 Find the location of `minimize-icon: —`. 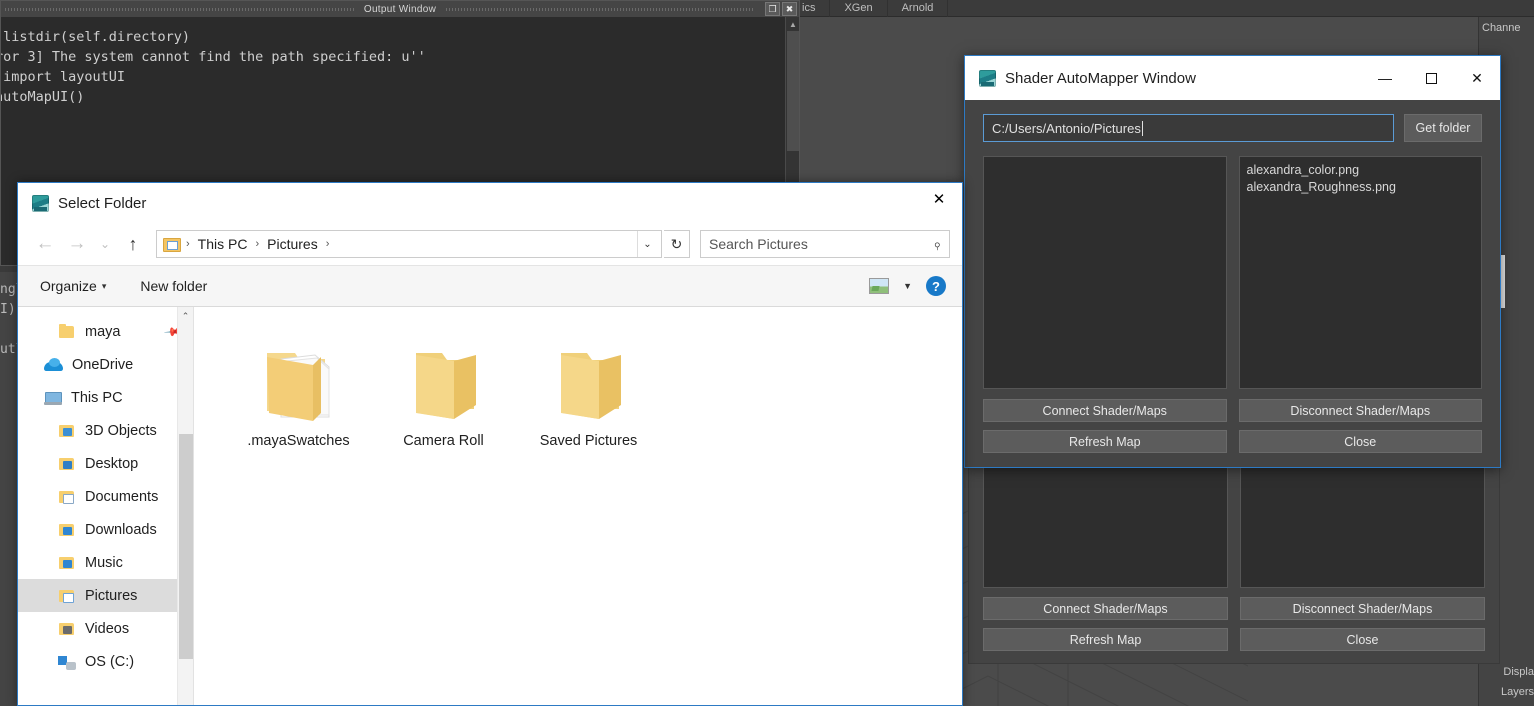

minimize-icon: — is located at coordinates (1385, 78).